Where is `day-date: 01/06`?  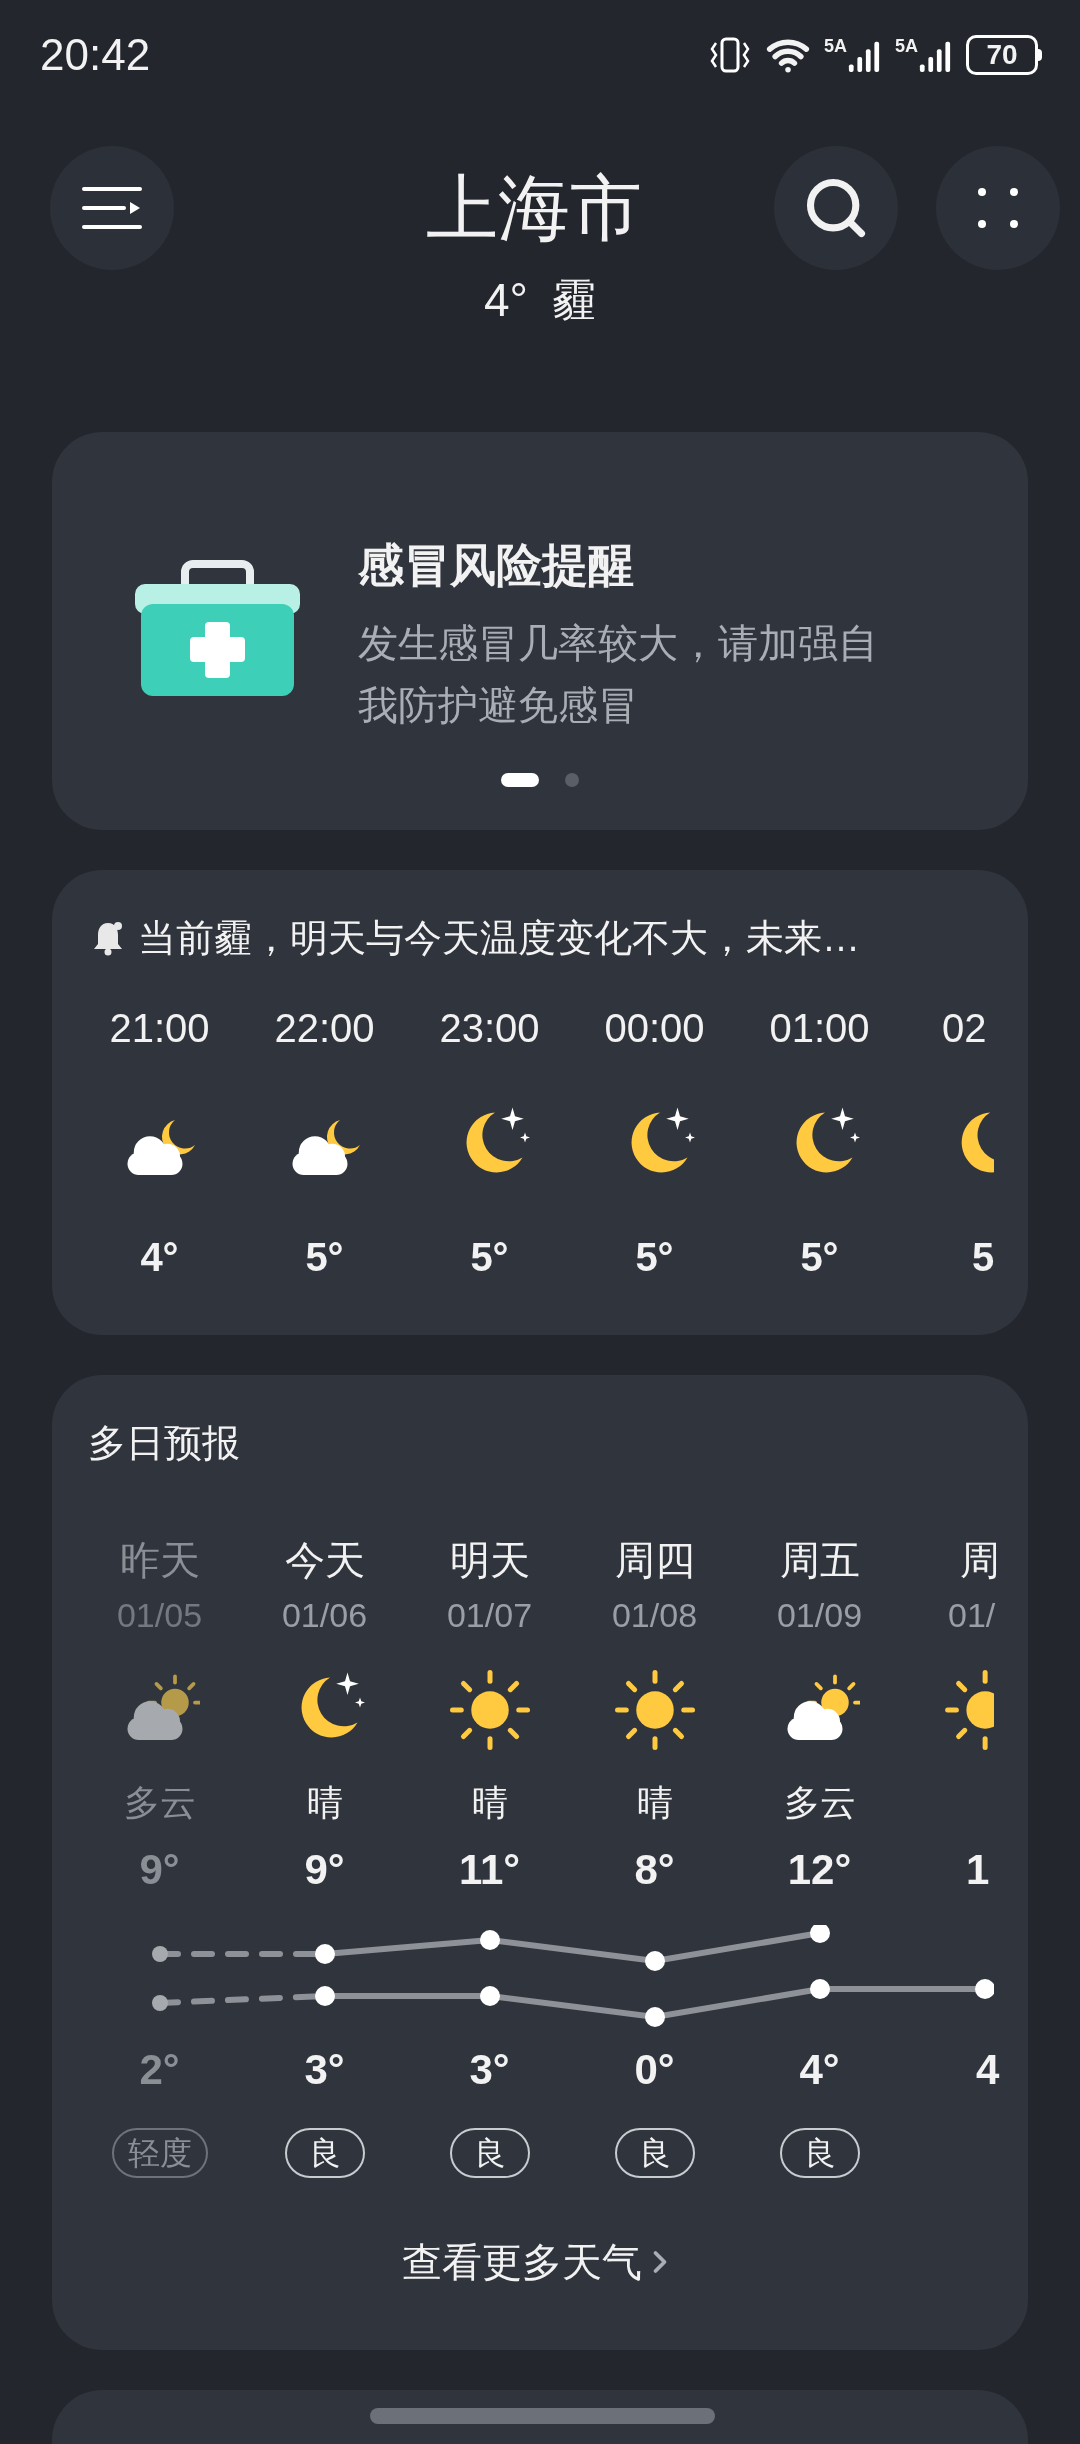
day-date: 01/06 is located at coordinates (324, 1615).